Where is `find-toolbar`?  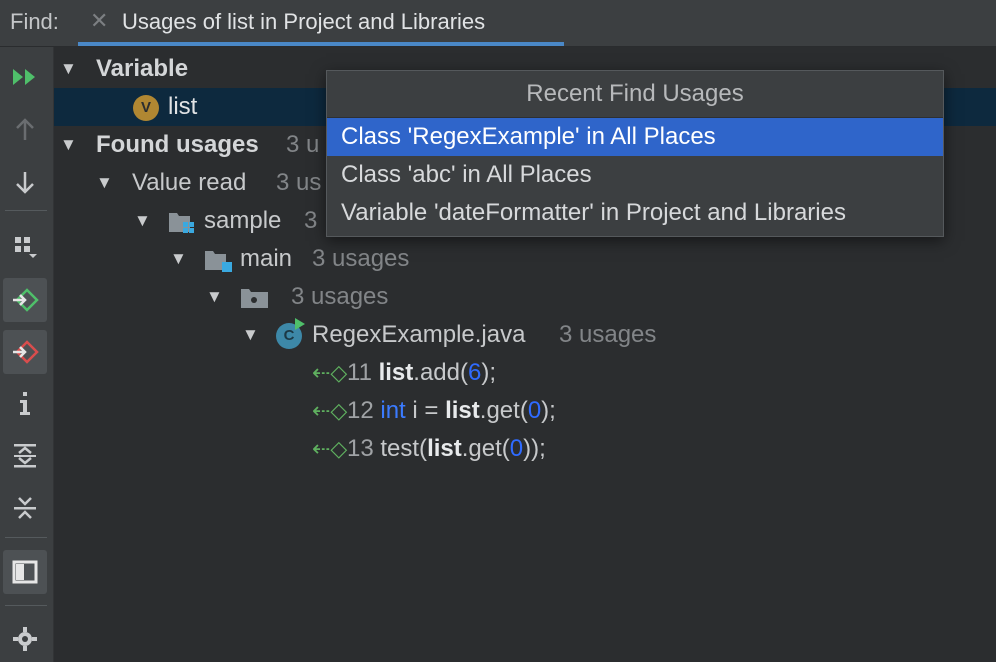 find-toolbar is located at coordinates (27, 354).